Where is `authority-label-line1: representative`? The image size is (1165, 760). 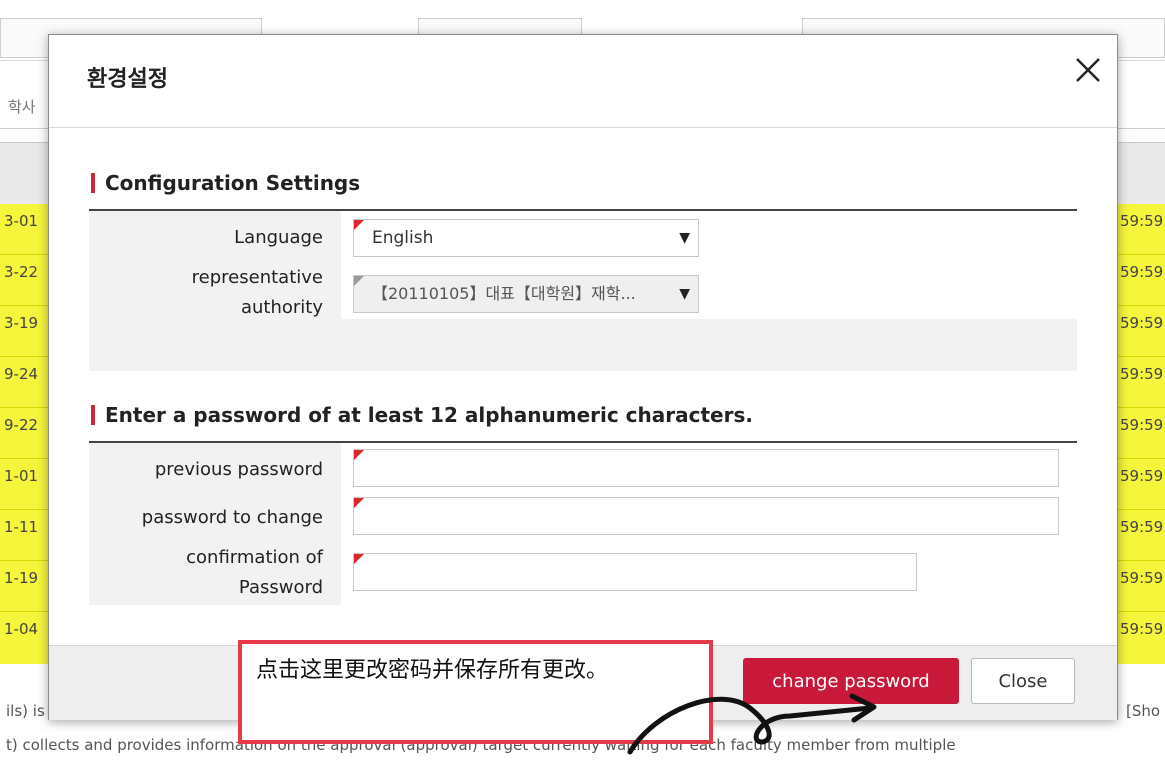 authority-label-line1: representative is located at coordinates (257, 277).